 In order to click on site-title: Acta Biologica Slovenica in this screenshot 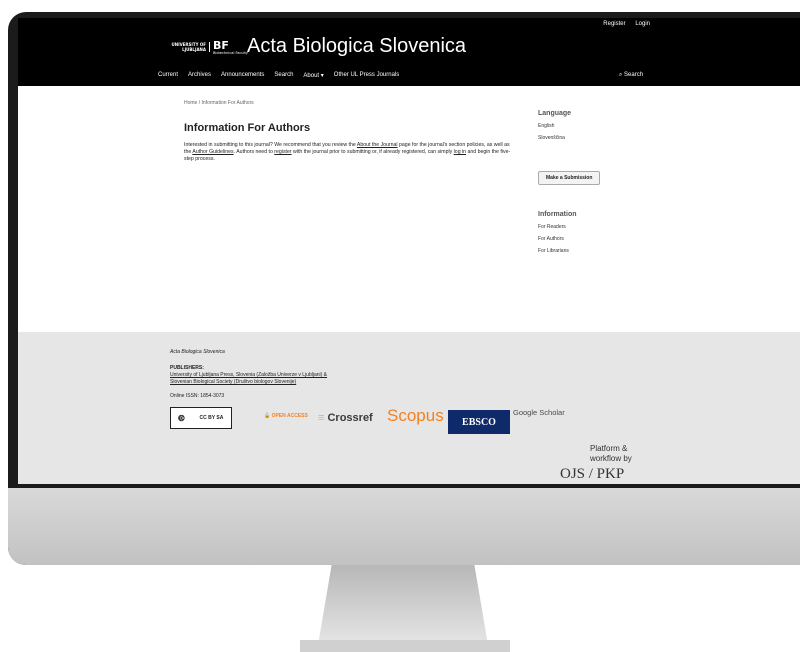, I will do `click(356, 46)`.